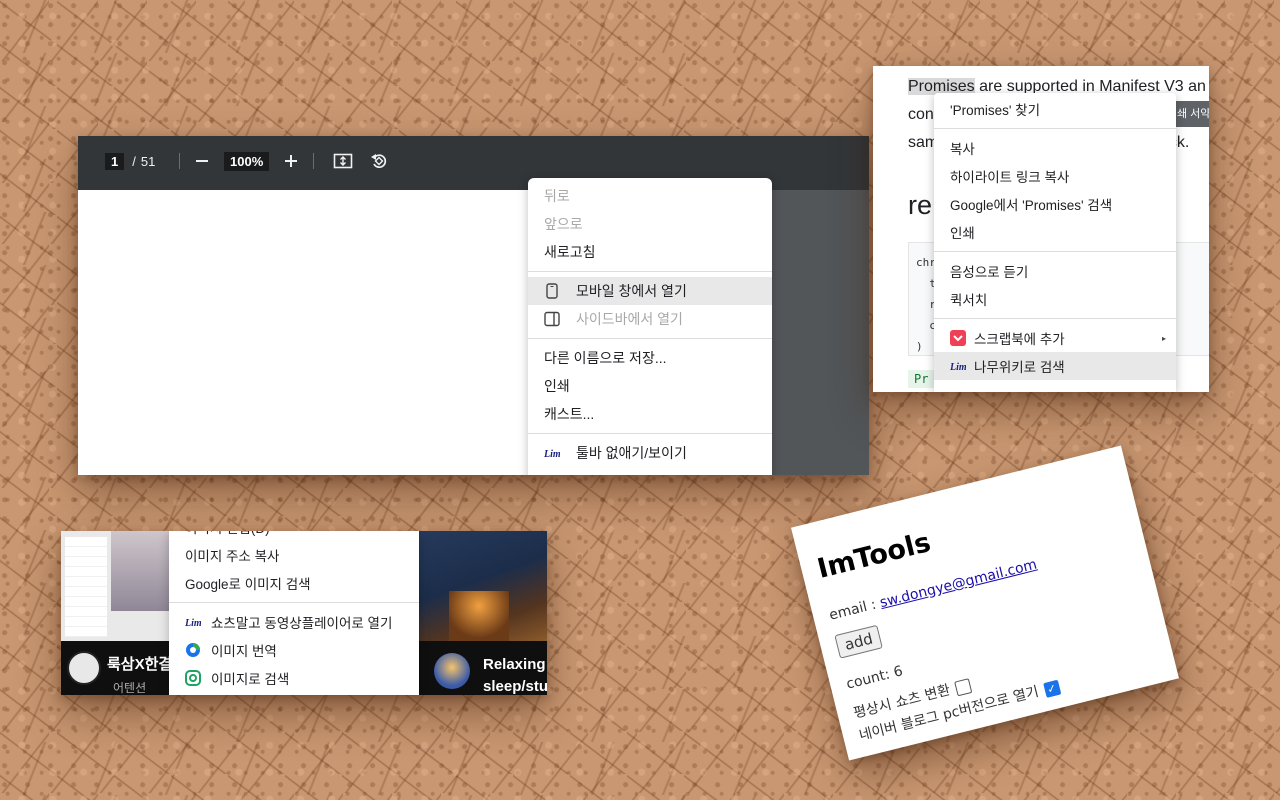 Image resolution: width=1280 pixels, height=800 pixels. I want to click on thumbnail-art, so click(140, 571).